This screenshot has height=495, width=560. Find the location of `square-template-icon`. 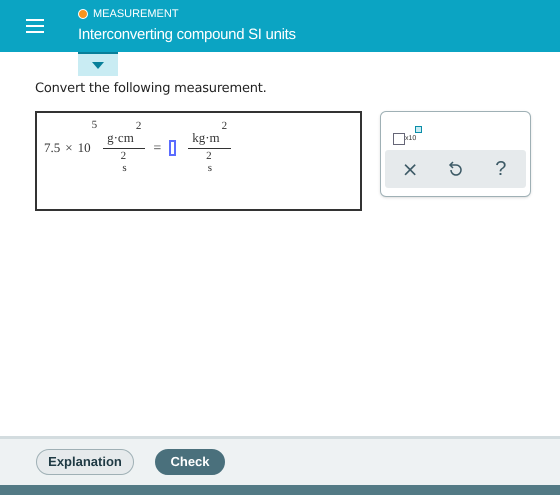

square-template-icon is located at coordinates (399, 138).